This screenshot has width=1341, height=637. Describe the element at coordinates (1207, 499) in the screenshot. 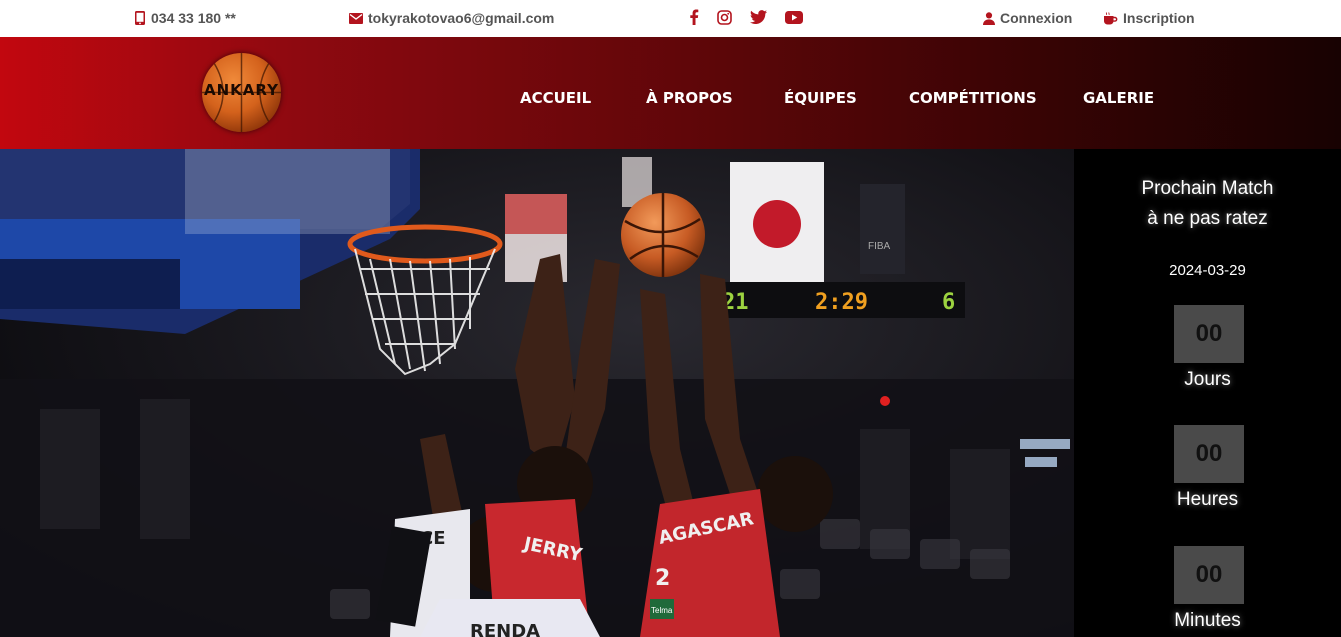

I see `countdown-hours-label: Heures` at that location.